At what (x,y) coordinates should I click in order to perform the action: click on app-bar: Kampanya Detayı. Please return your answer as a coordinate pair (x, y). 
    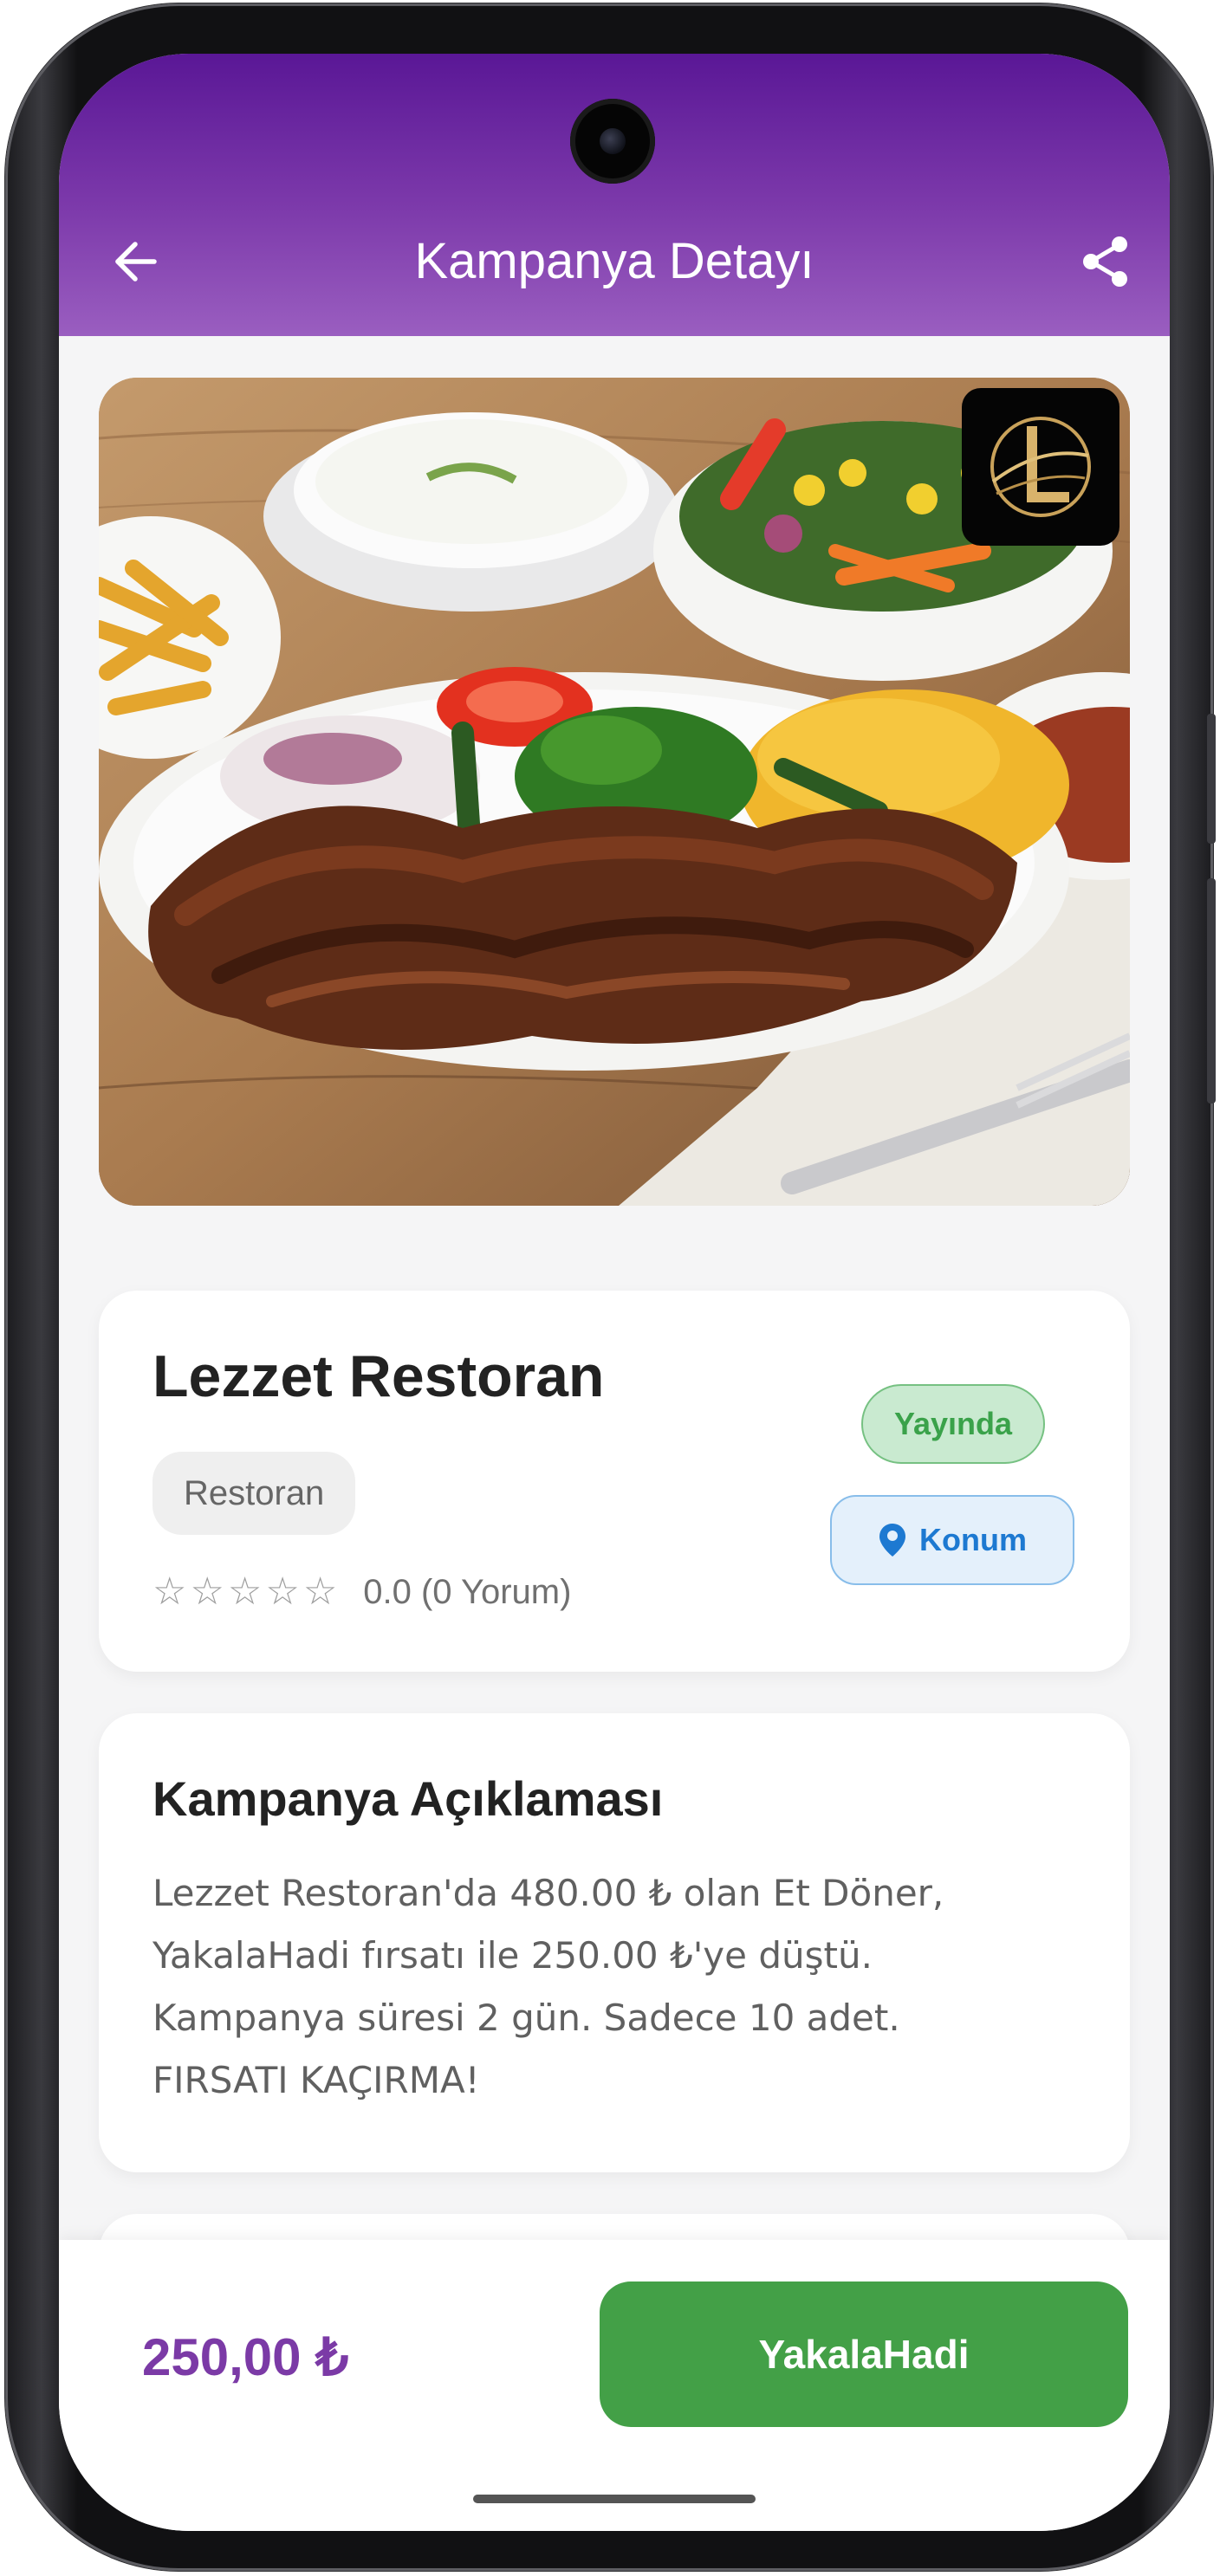
    Looking at the image, I should click on (614, 195).